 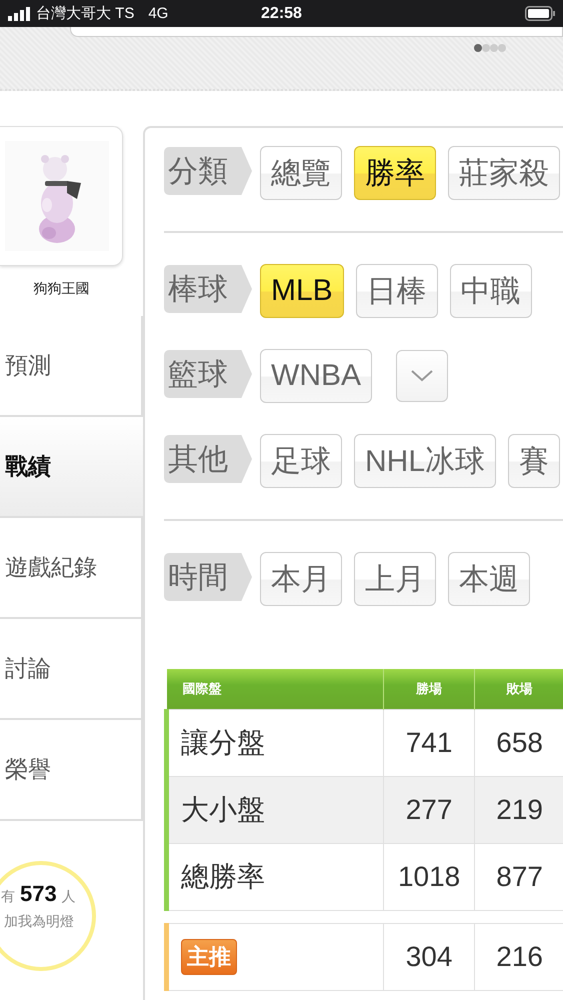 What do you see at coordinates (71, 770) in the screenshot?
I see `sidebar-item: 榮譽` at bounding box center [71, 770].